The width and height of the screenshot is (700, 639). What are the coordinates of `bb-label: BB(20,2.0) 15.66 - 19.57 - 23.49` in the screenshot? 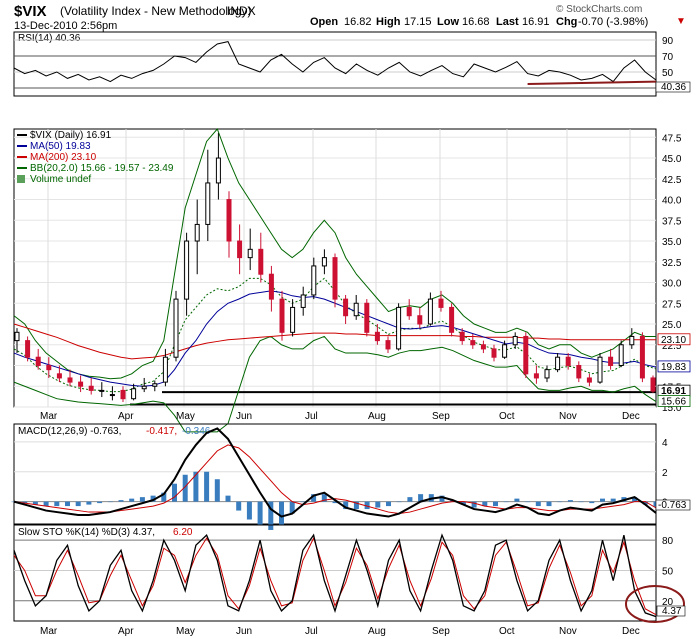 It's located at (102, 168).